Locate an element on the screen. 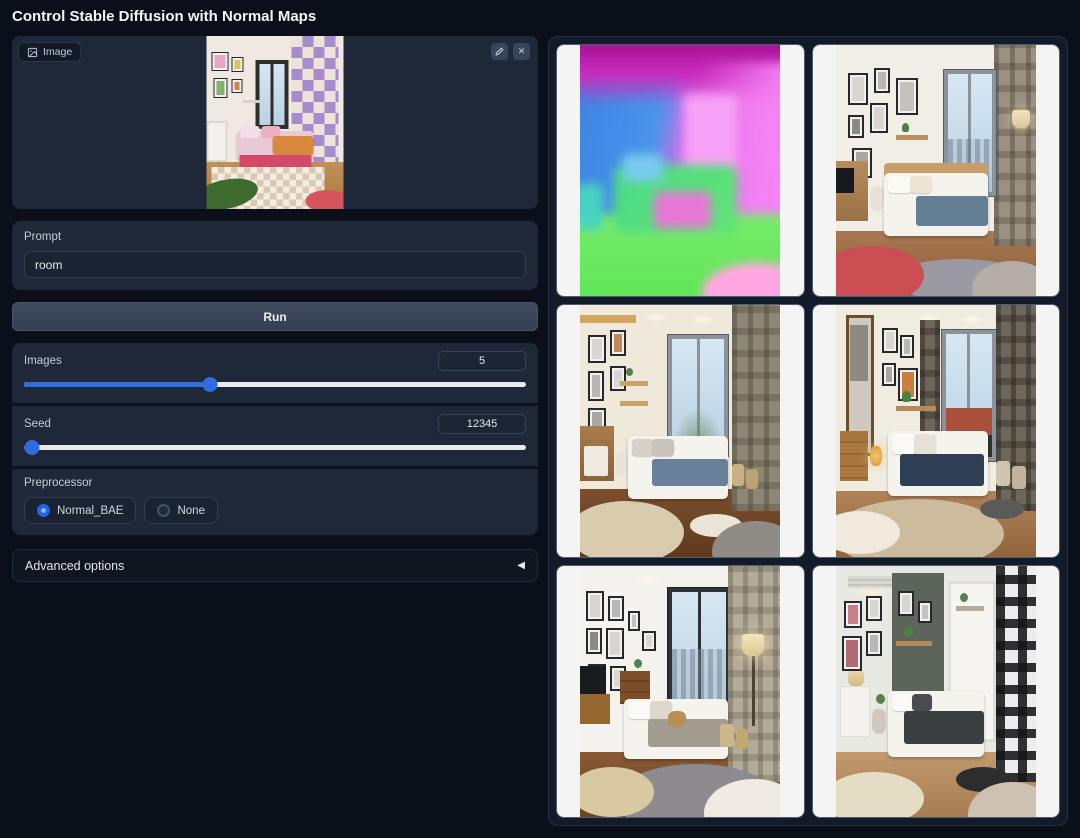  seed-slider is located at coordinates (275, 447).